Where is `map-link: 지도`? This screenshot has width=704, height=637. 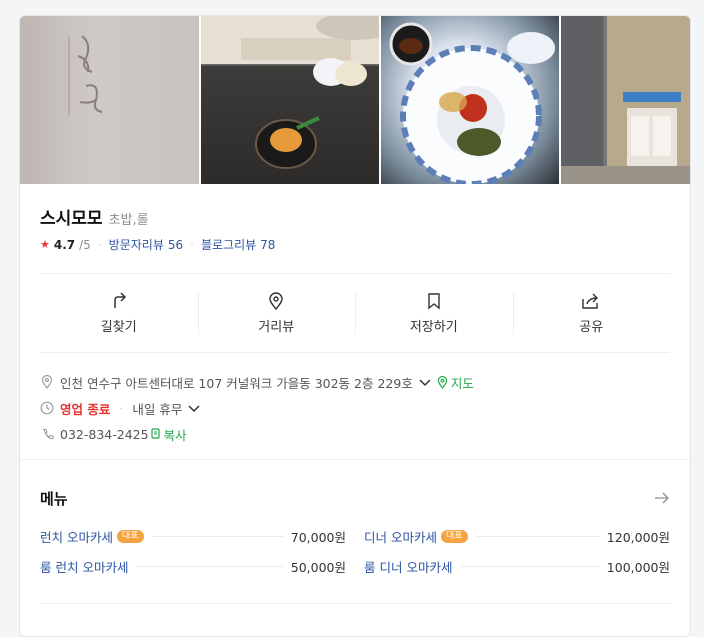
map-link: 지도 is located at coordinates (455, 382).